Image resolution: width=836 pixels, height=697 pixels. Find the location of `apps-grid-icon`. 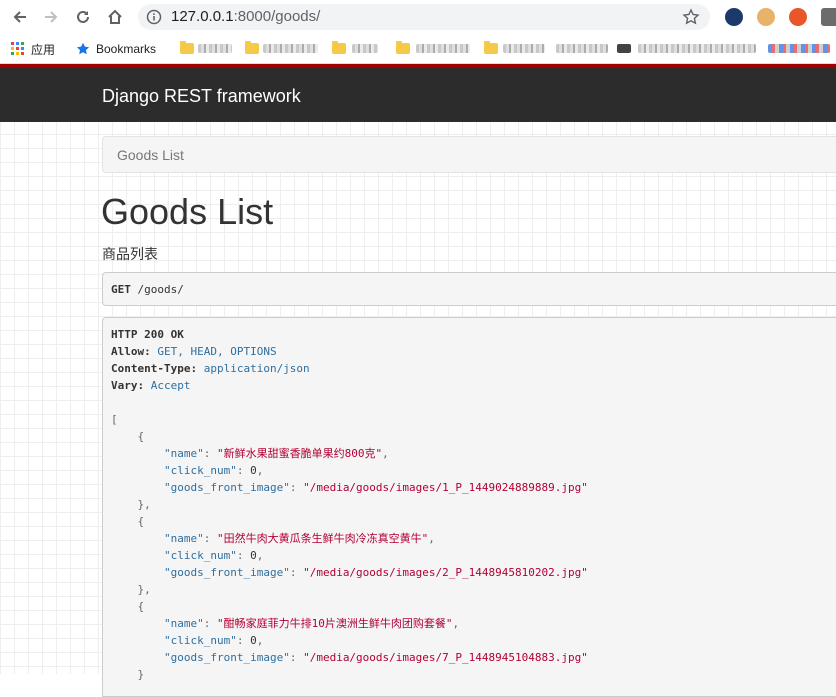

apps-grid-icon is located at coordinates (17, 48).